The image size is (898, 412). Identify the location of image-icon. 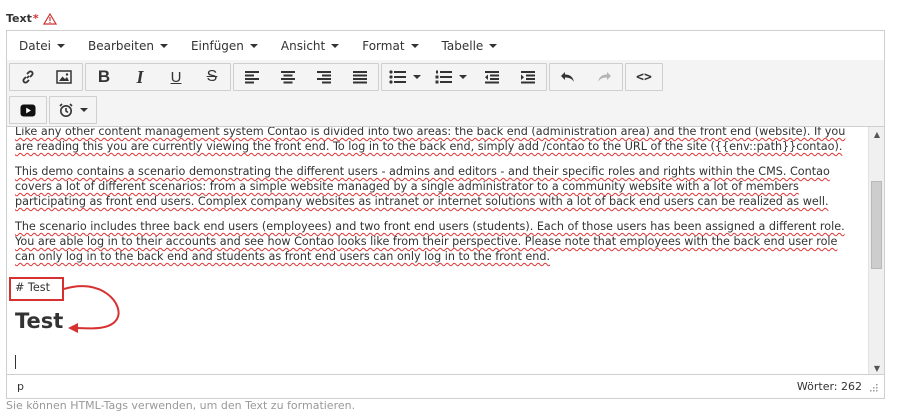
(64, 77).